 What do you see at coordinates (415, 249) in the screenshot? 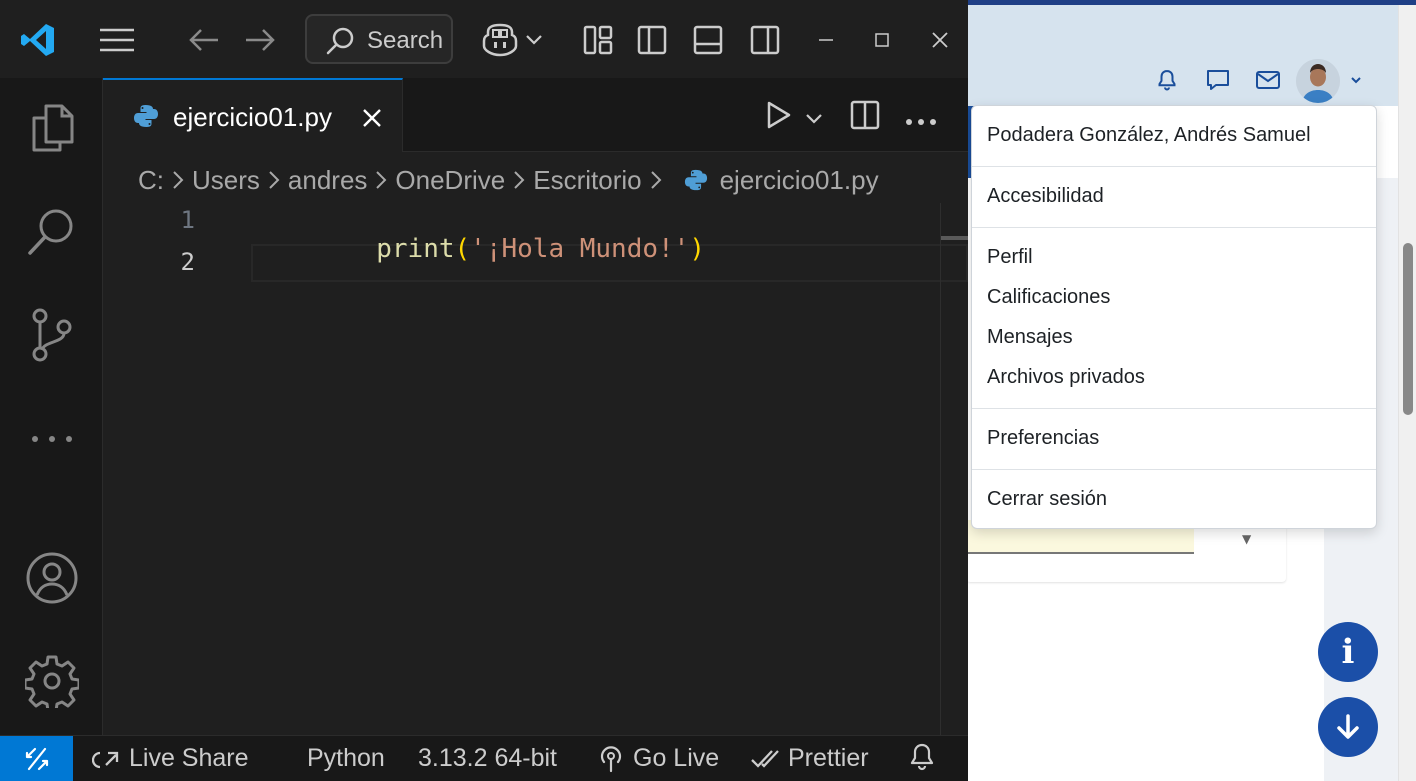
I see `code-token-function: print` at bounding box center [415, 249].